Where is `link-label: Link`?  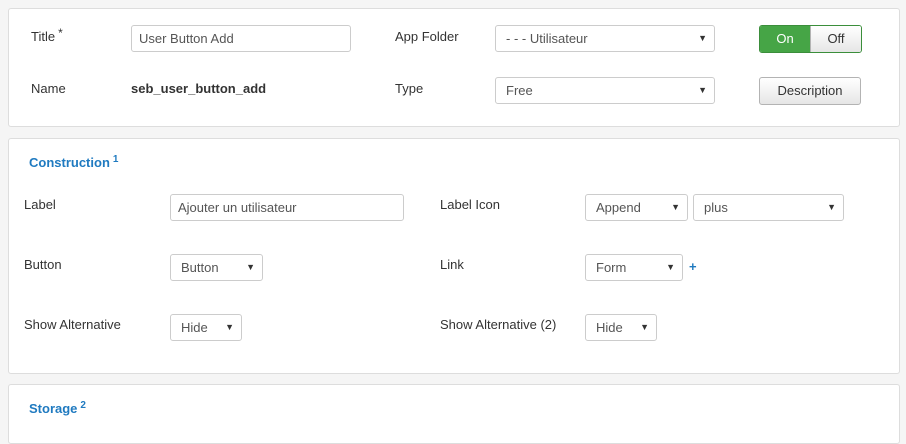
link-label: Link is located at coordinates (452, 264).